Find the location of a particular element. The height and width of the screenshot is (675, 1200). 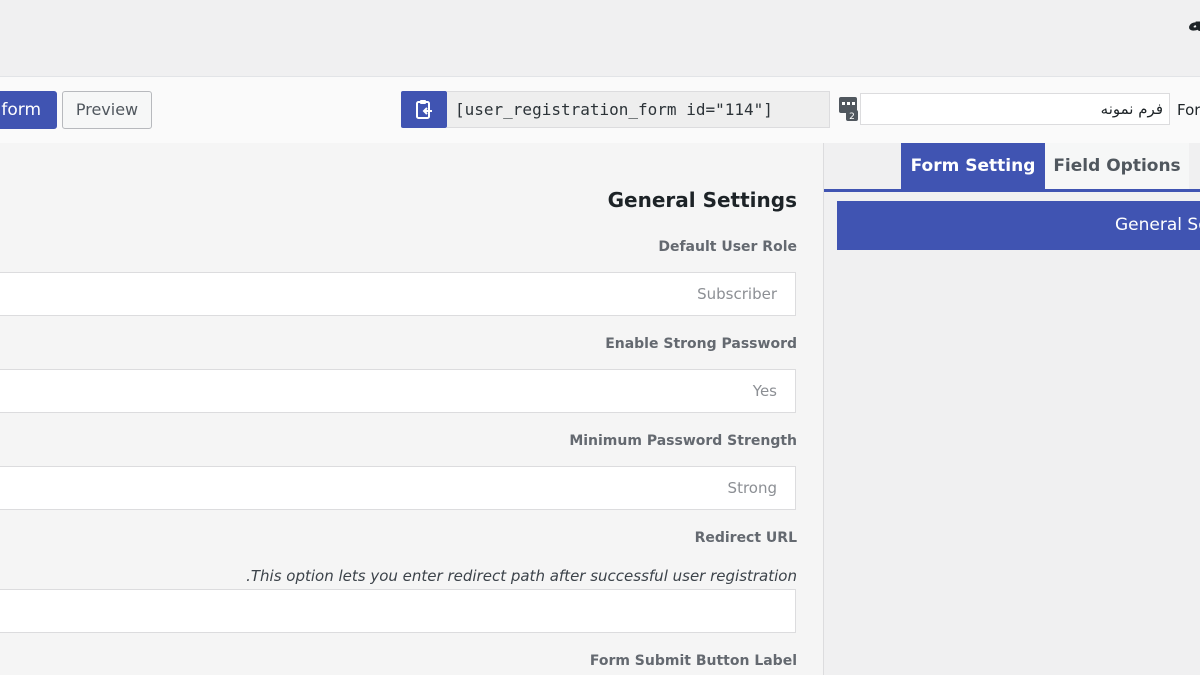

default-user-role-select: Subscriber is located at coordinates (398, 294).